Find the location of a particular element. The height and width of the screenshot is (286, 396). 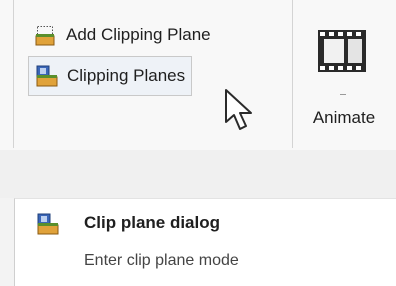

panel-left-edge is located at coordinates (7, 241).